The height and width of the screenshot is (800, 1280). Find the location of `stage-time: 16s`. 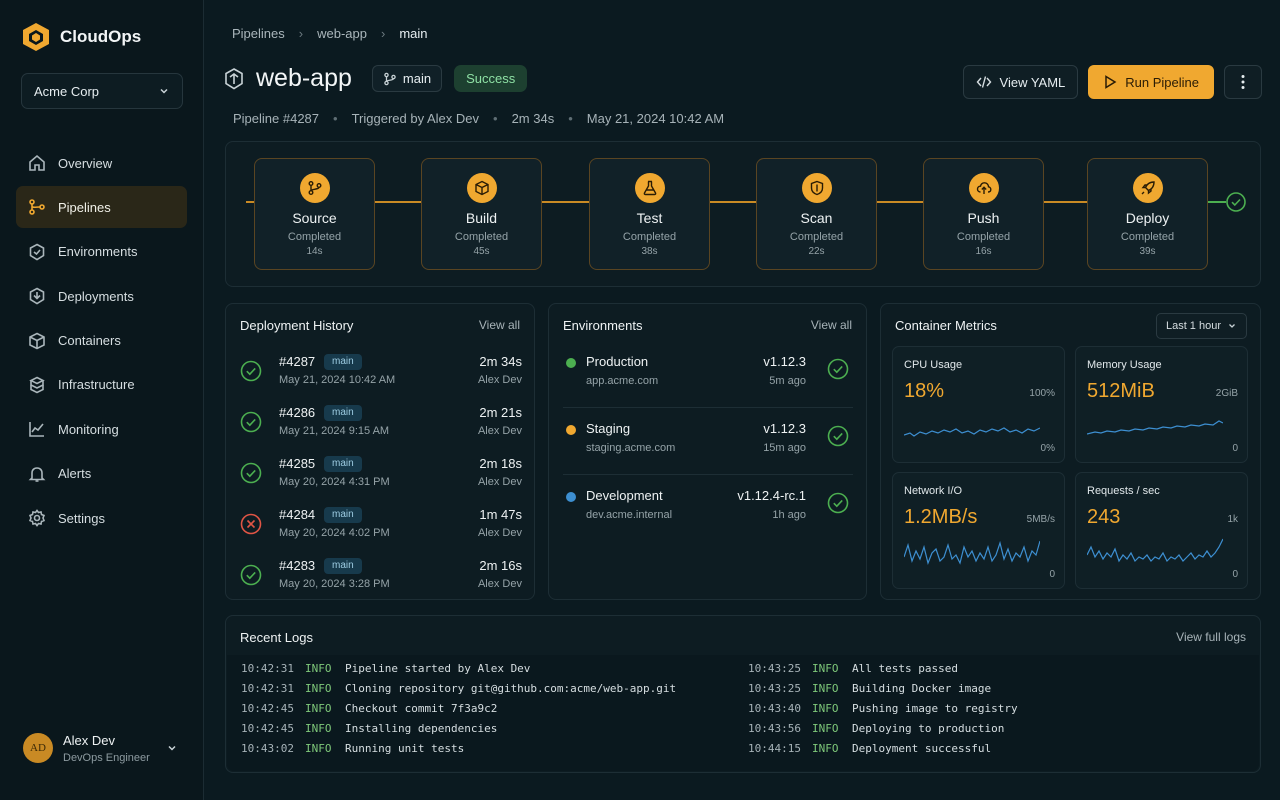

stage-time: 16s is located at coordinates (983, 251).